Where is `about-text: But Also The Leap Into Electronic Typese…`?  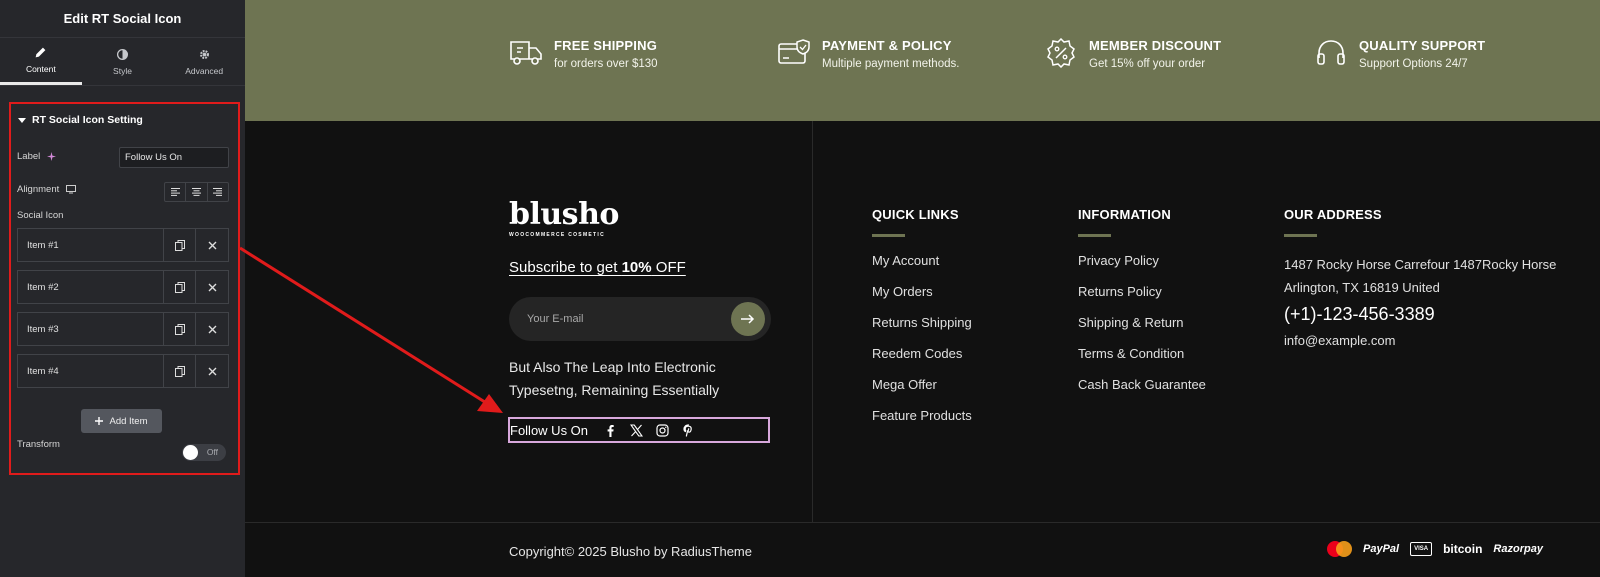 about-text: But Also The Leap Into Electronic Typese… is located at coordinates (614, 378).